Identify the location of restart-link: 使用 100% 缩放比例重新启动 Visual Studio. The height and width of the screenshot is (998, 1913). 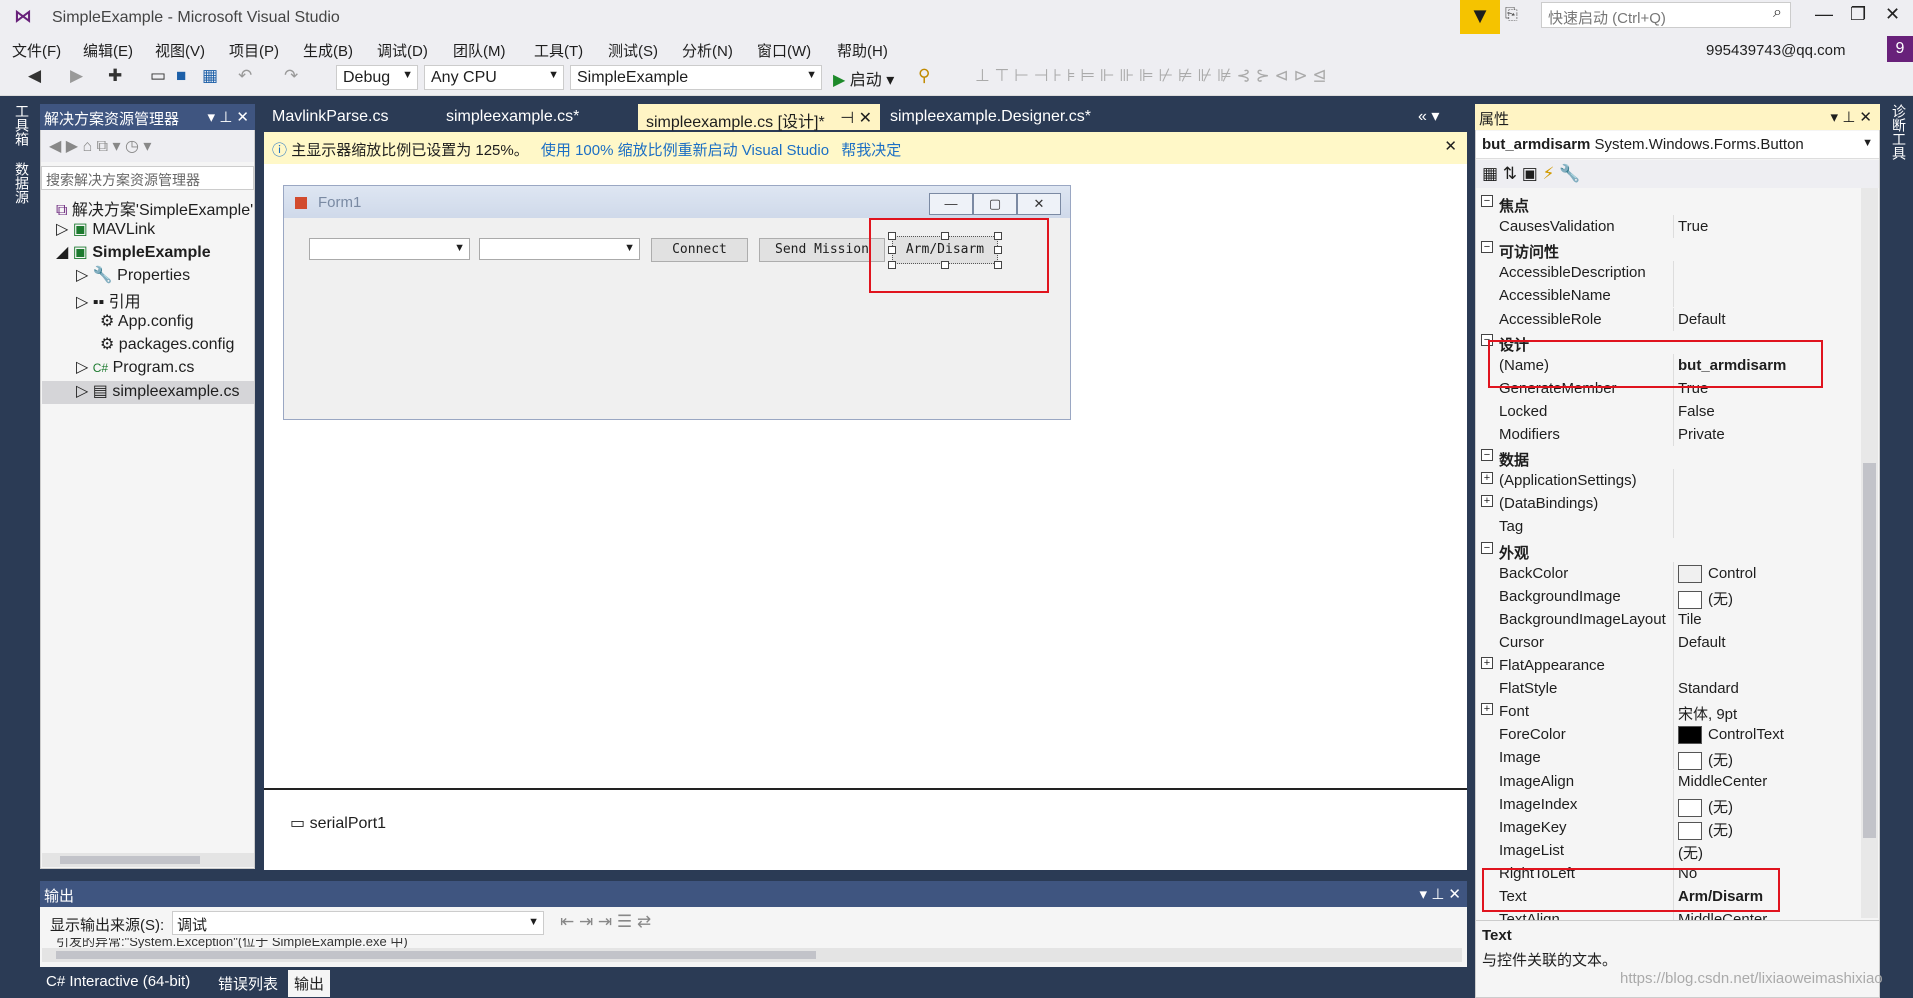
(685, 150).